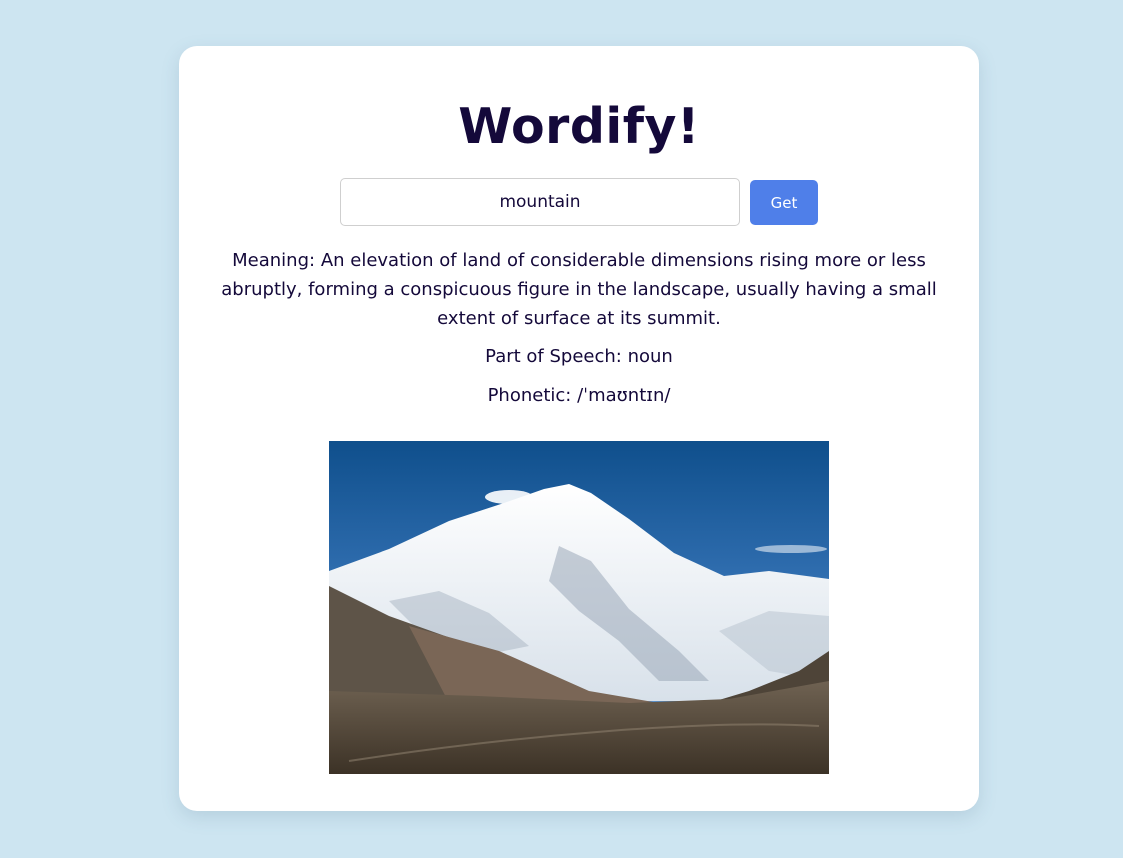  I want to click on phonetic-label: Phonetic:, so click(529, 395).